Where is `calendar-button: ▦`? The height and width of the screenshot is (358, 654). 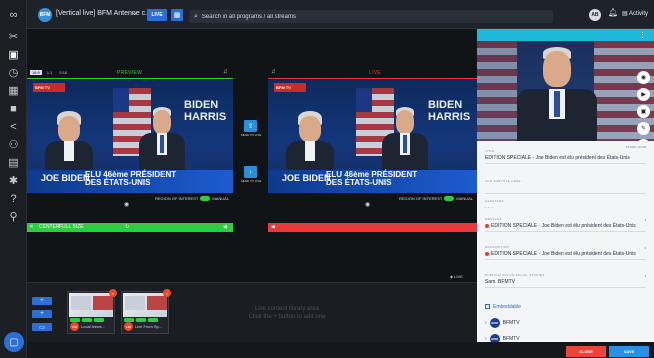
calendar-button: ▦ is located at coordinates (177, 15).